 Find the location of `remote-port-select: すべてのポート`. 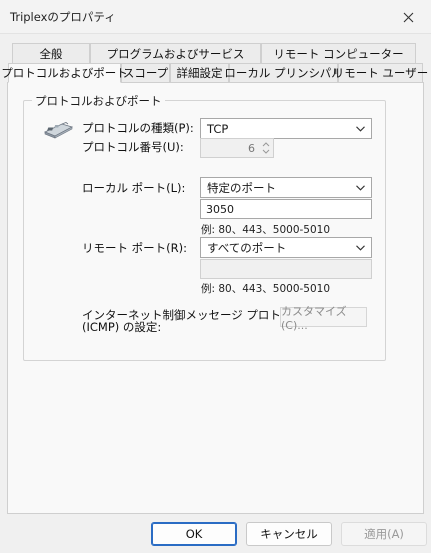

remote-port-select: すべてのポート is located at coordinates (286, 247).